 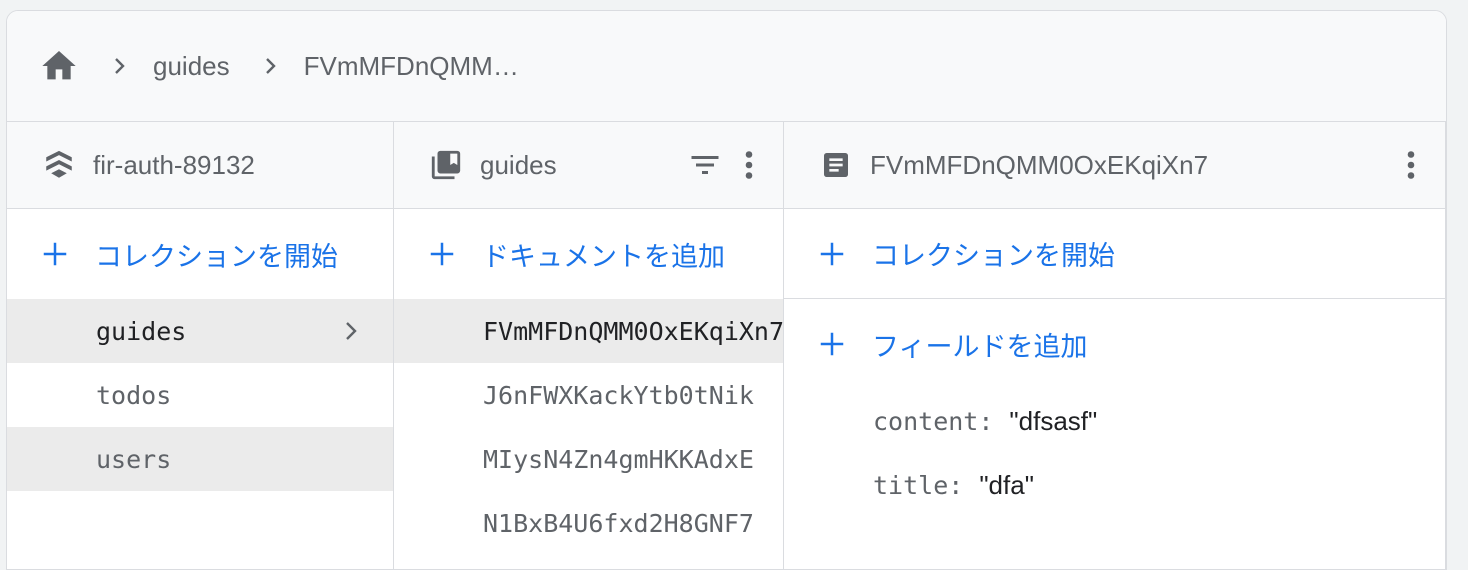 What do you see at coordinates (618, 459) in the screenshot?
I see `document-id: MIysN4Zn4gmHKKAdxE` at bounding box center [618, 459].